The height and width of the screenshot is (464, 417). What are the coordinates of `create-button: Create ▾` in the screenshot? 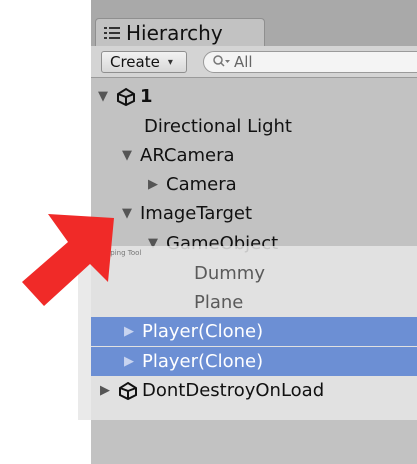 It's located at (144, 62).